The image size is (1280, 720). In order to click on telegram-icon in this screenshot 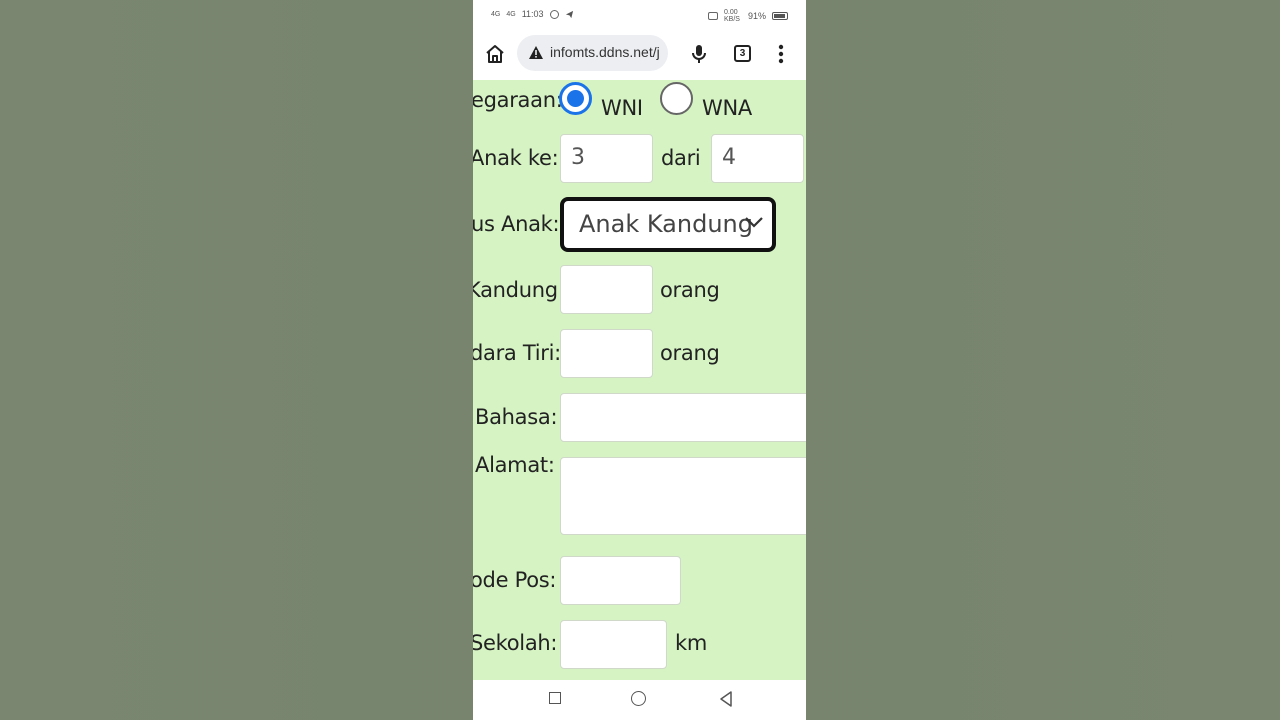, I will do `click(569, 14)`.